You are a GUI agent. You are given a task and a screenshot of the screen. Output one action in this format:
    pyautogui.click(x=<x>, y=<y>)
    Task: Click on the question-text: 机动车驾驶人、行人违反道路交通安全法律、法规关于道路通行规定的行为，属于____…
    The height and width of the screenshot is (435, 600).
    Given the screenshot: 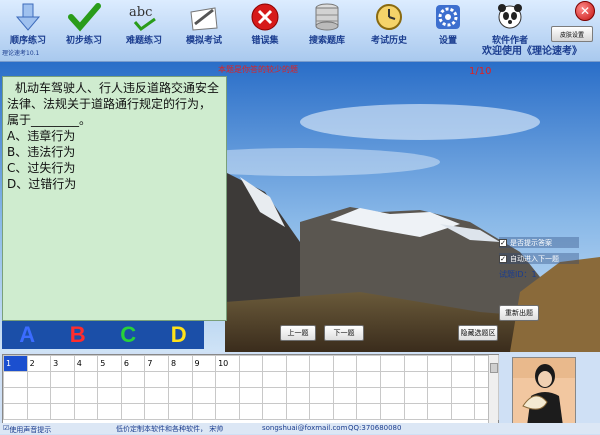 What is the action you would take?
    pyautogui.click(x=113, y=104)
    